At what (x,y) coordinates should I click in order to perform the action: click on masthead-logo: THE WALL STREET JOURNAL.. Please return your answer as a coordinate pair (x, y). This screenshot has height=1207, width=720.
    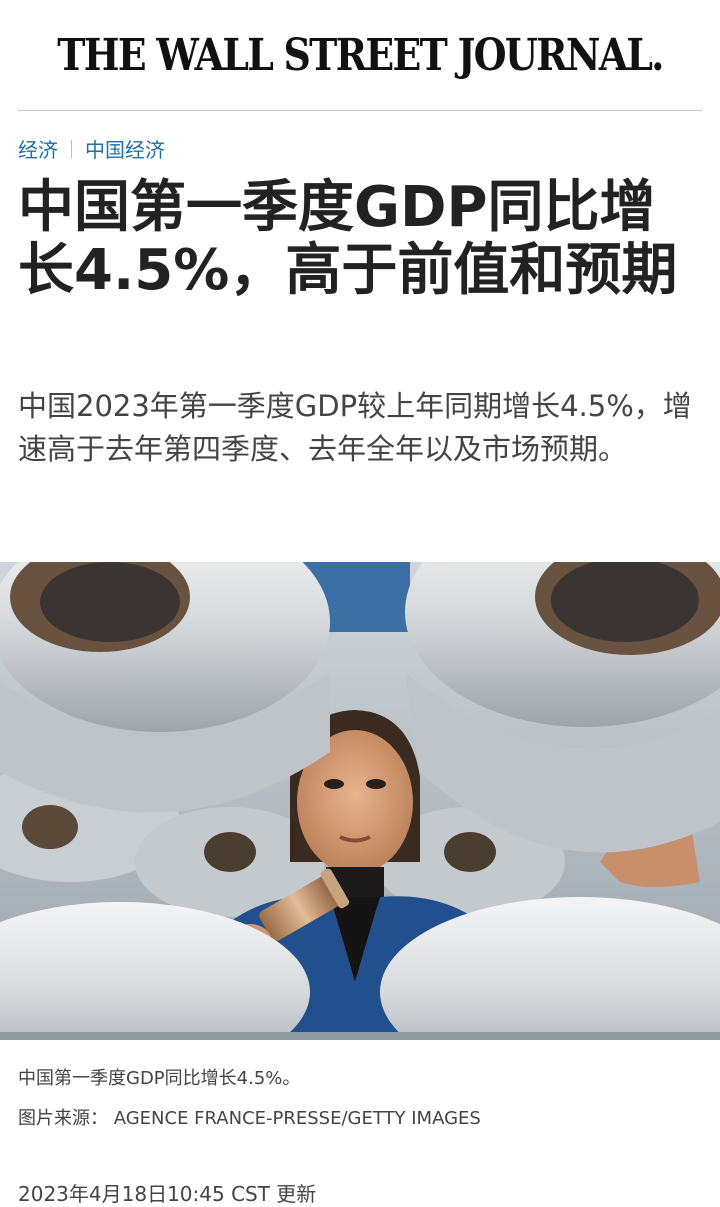
    Looking at the image, I should click on (360, 55).